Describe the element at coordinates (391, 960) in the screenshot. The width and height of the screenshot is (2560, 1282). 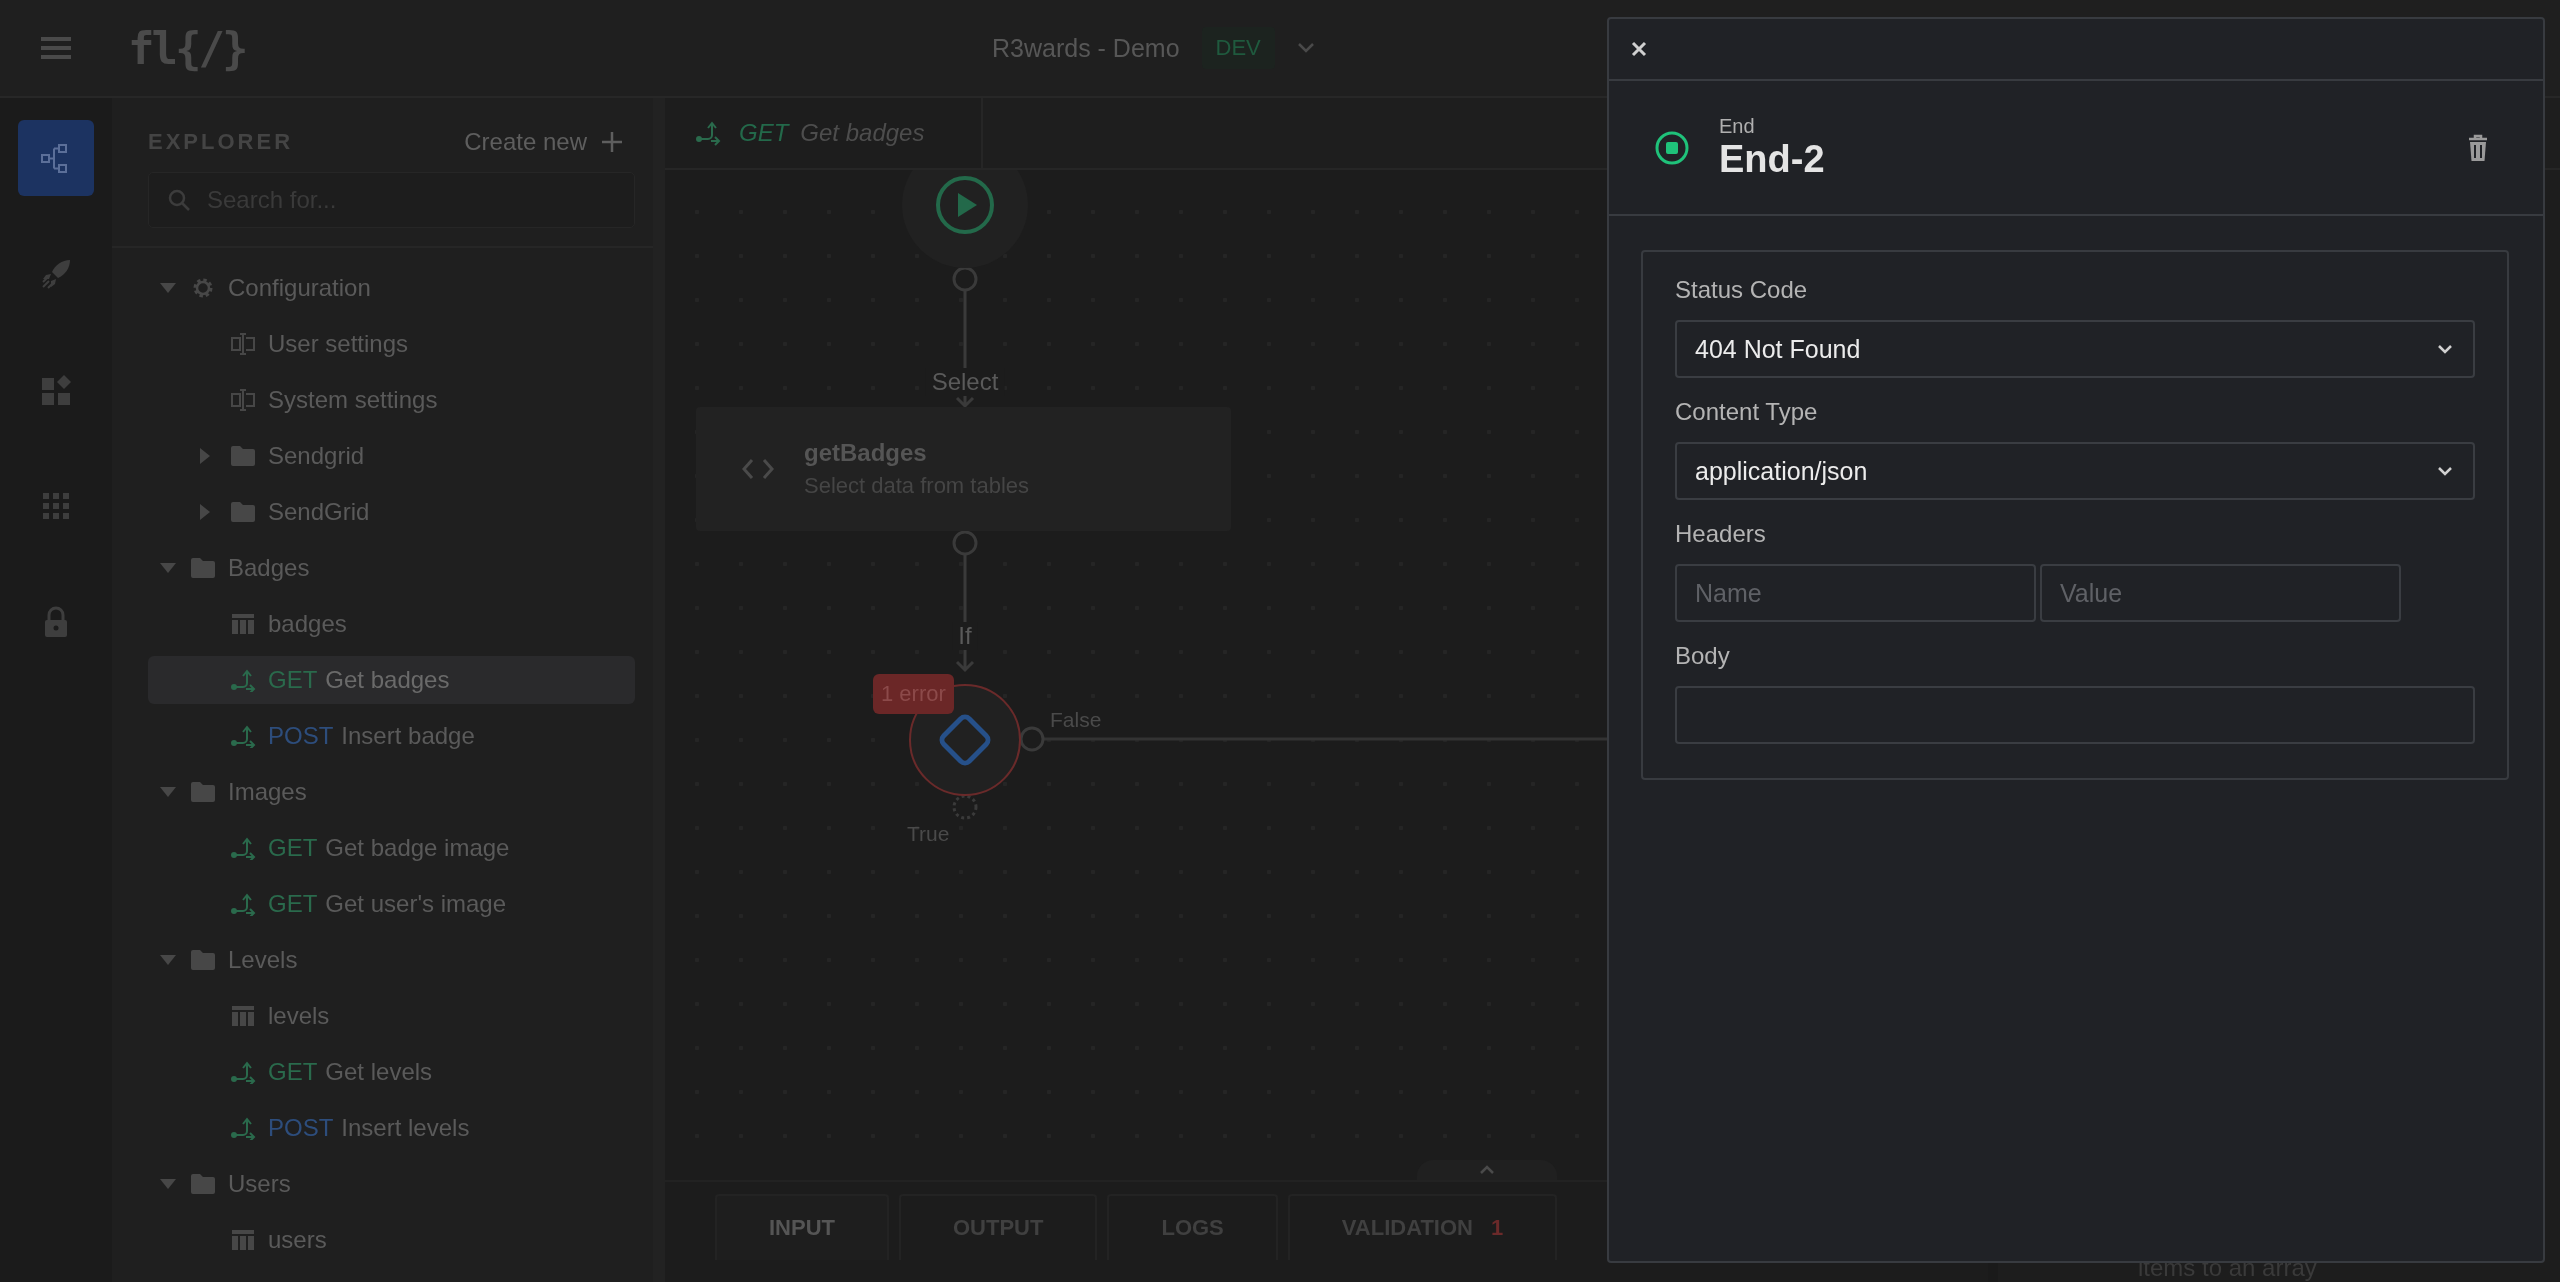
I see `tree-item: Levels` at that location.